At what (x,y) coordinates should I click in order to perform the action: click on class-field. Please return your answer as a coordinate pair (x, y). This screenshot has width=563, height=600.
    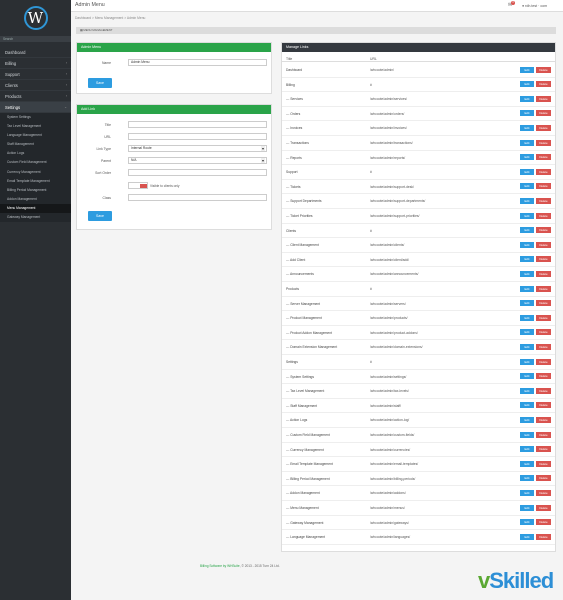
    Looking at the image, I should click on (197, 197).